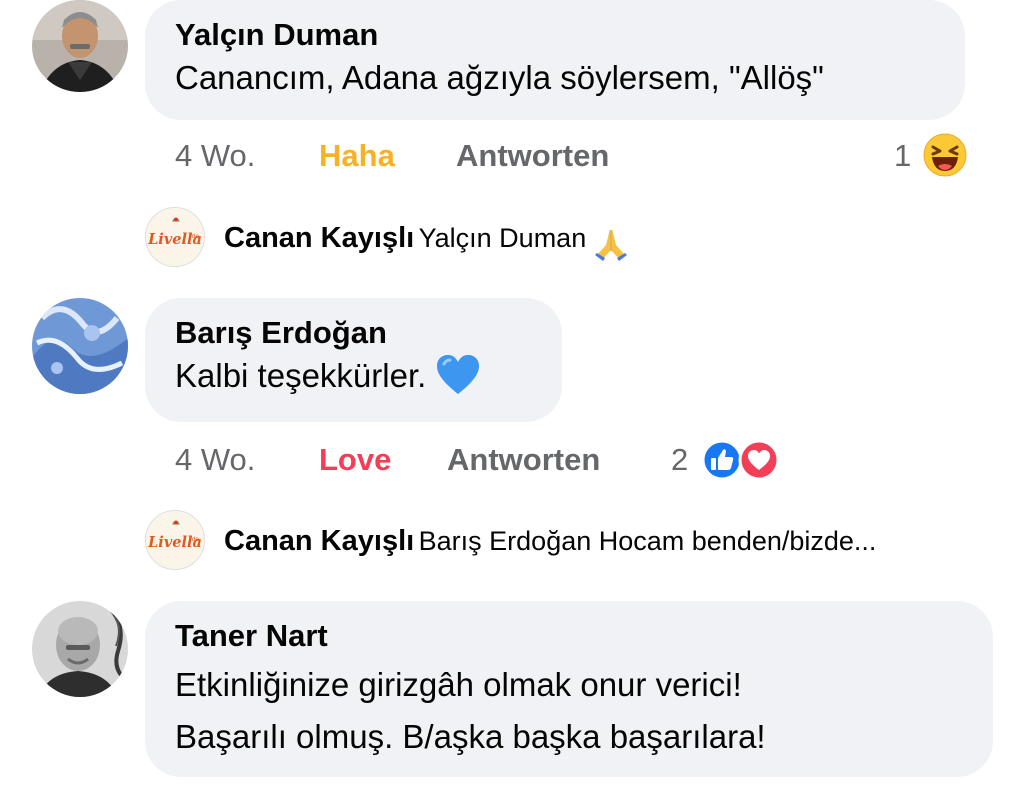  I want to click on comment-author: Taner Nart, so click(569, 636).